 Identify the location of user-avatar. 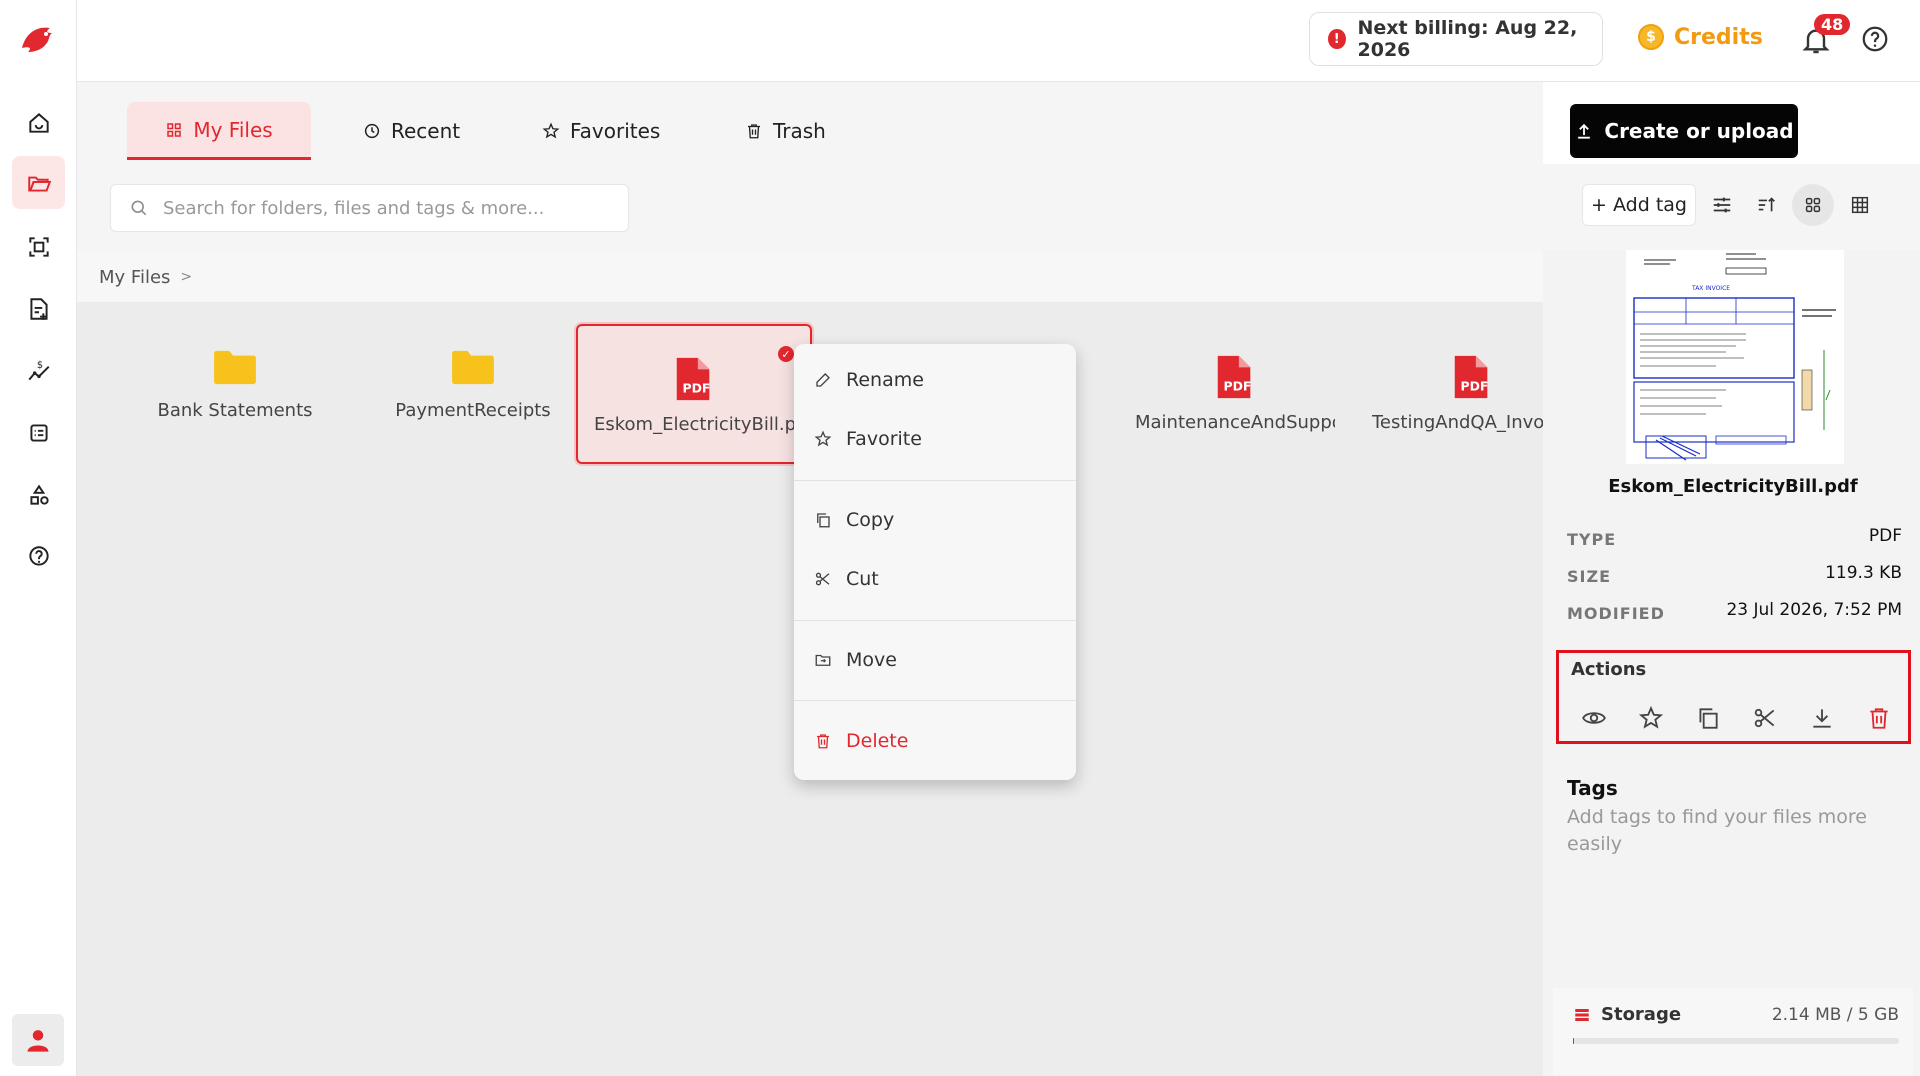
(38, 1040).